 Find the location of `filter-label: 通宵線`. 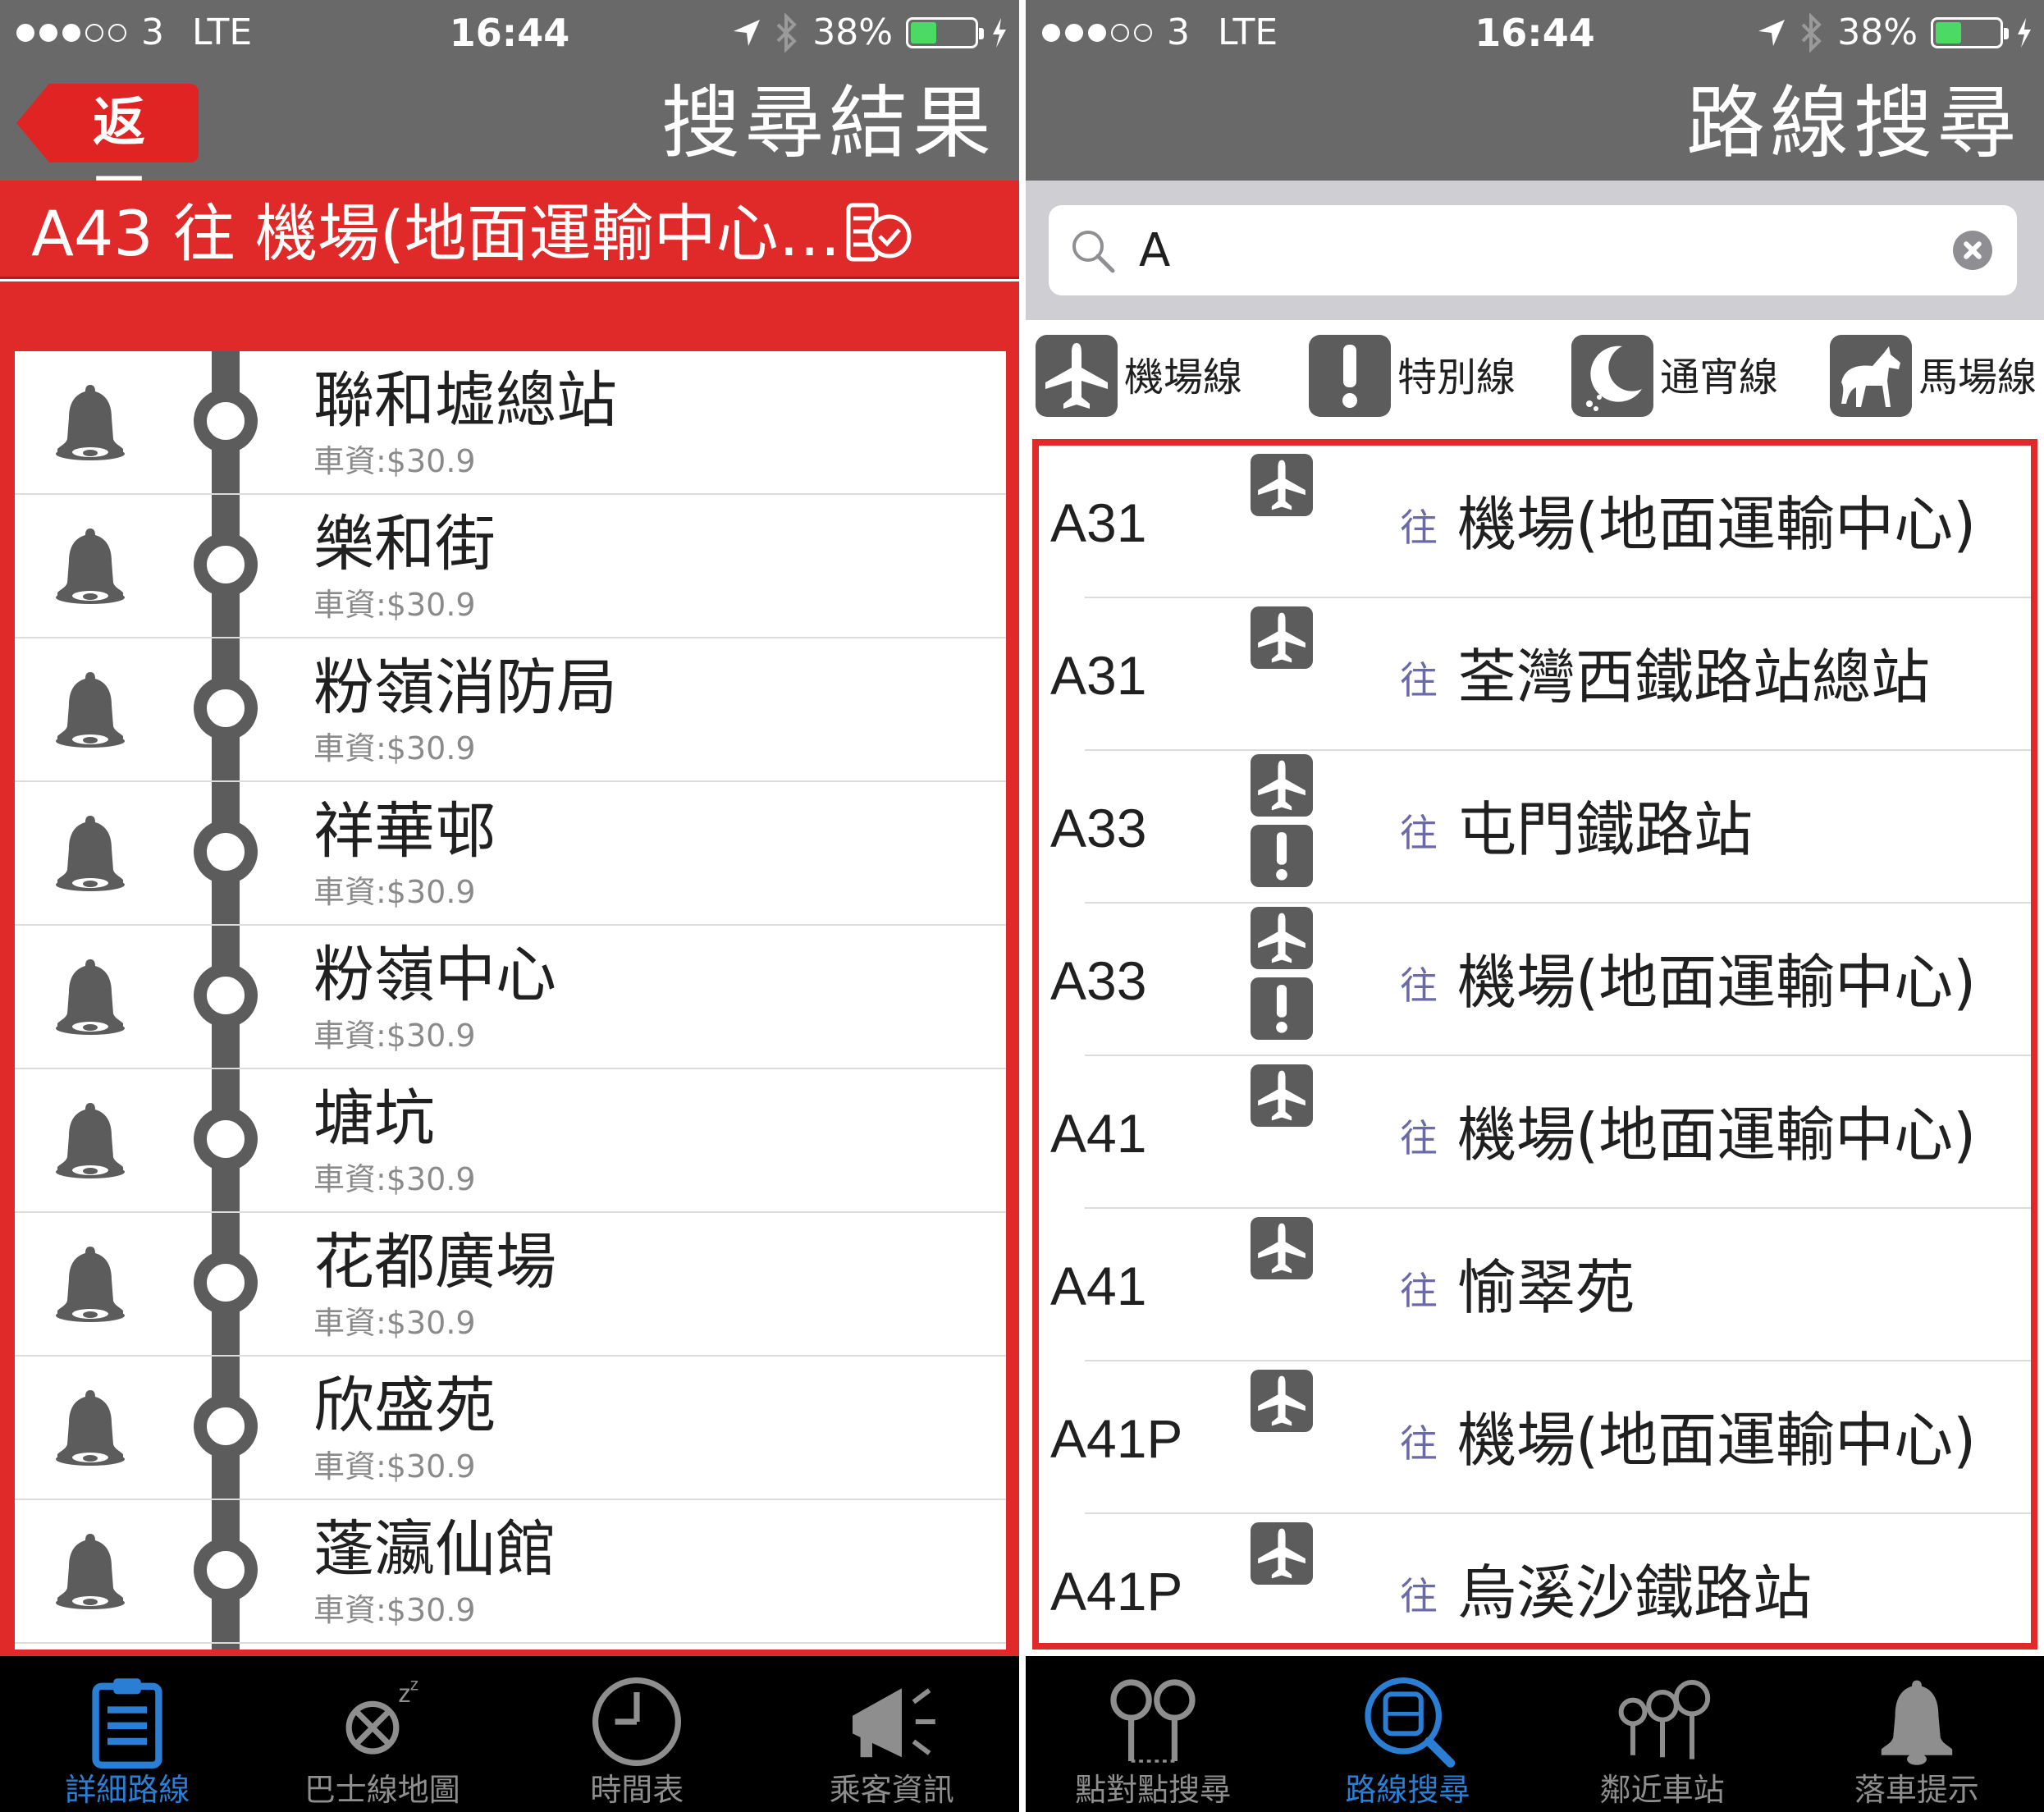

filter-label: 通宵線 is located at coordinates (1719, 377).